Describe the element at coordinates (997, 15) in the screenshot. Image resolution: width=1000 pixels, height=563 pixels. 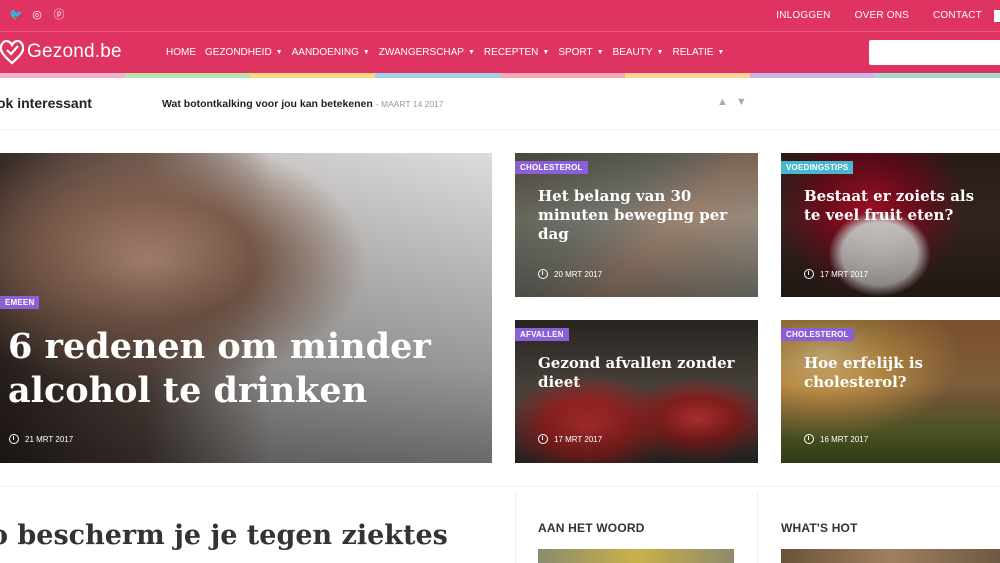
I see `cut-off-link` at that location.